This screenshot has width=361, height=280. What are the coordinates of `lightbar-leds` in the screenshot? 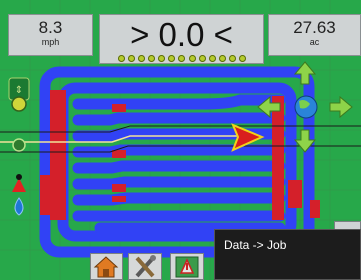 It's located at (182, 58).